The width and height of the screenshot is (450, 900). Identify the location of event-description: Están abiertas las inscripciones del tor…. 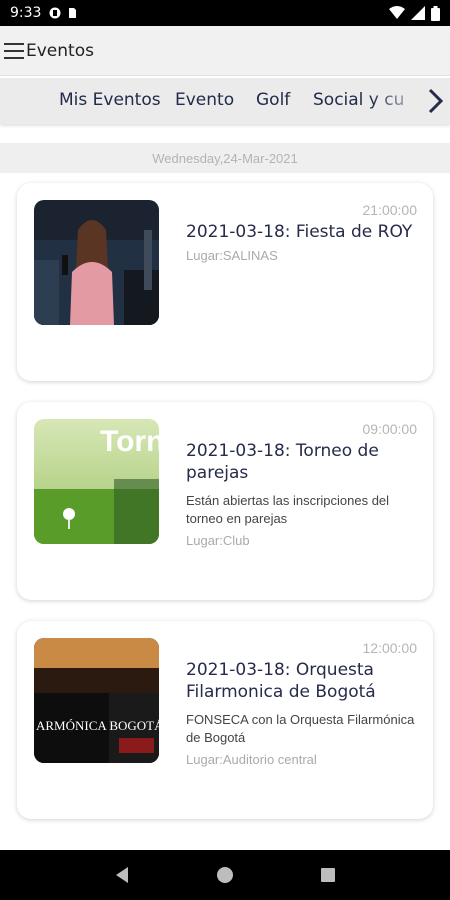
(288, 509).